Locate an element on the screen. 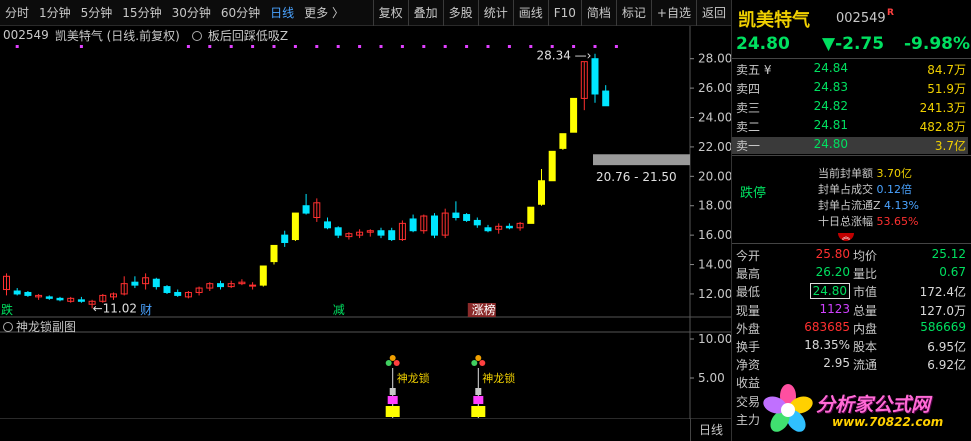 This screenshot has height=441, width=971. stat-value: 25.80 is located at coordinates (832, 254).